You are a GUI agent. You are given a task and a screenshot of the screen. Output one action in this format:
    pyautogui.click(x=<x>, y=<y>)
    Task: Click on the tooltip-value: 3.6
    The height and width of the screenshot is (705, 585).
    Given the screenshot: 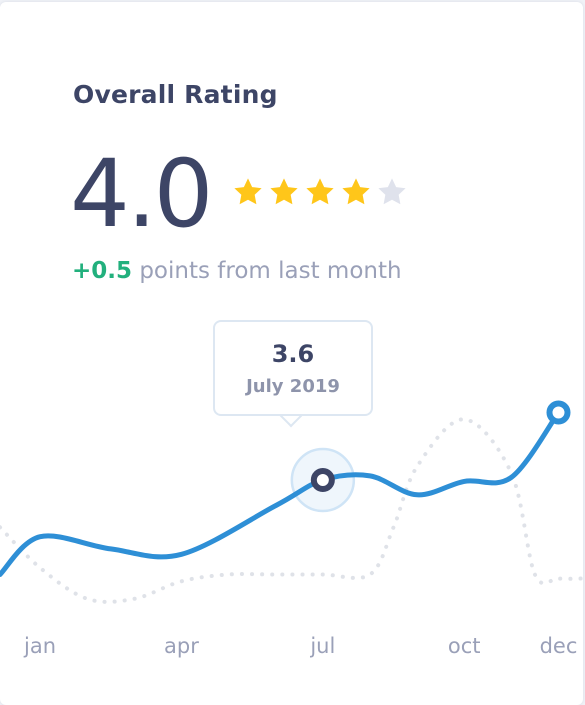 What is the action you would take?
    pyautogui.click(x=293, y=354)
    